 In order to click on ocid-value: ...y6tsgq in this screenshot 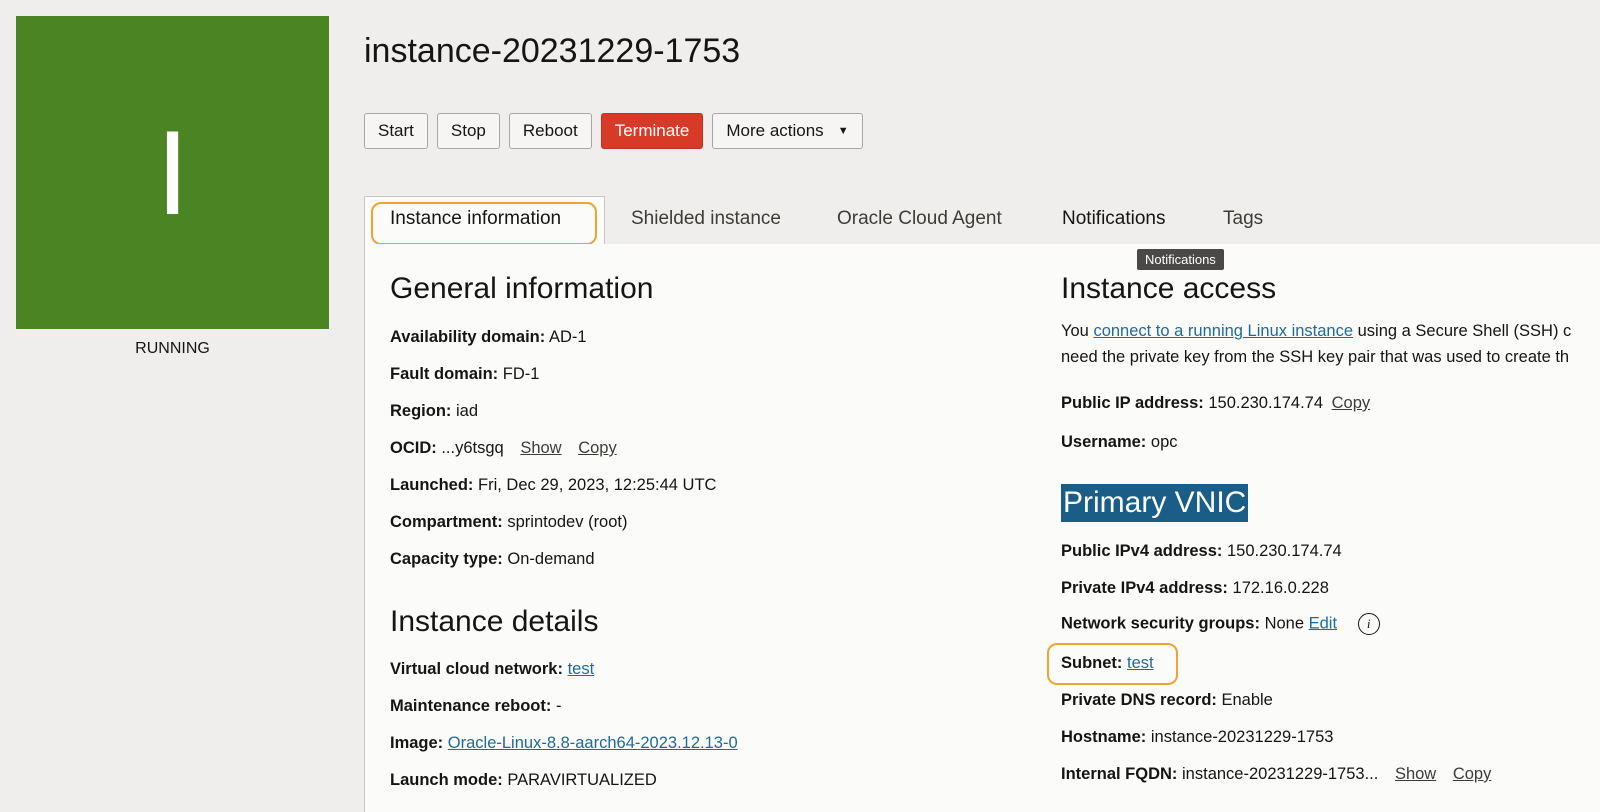, I will do `click(472, 448)`.